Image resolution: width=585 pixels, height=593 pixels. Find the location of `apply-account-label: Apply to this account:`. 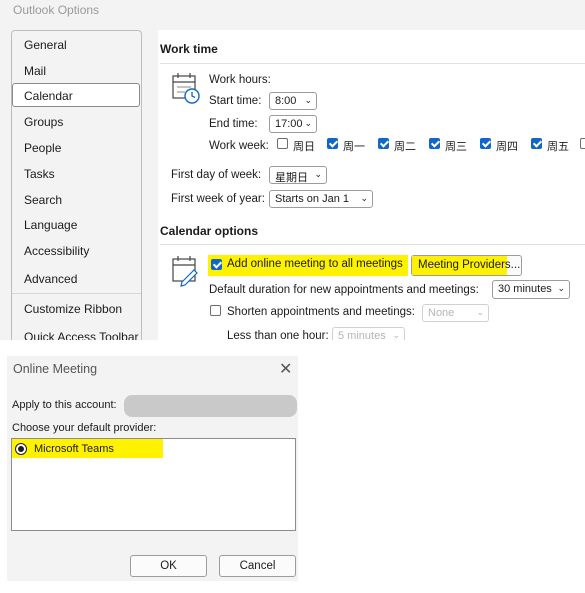

apply-account-label: Apply to this account: is located at coordinates (64, 405).